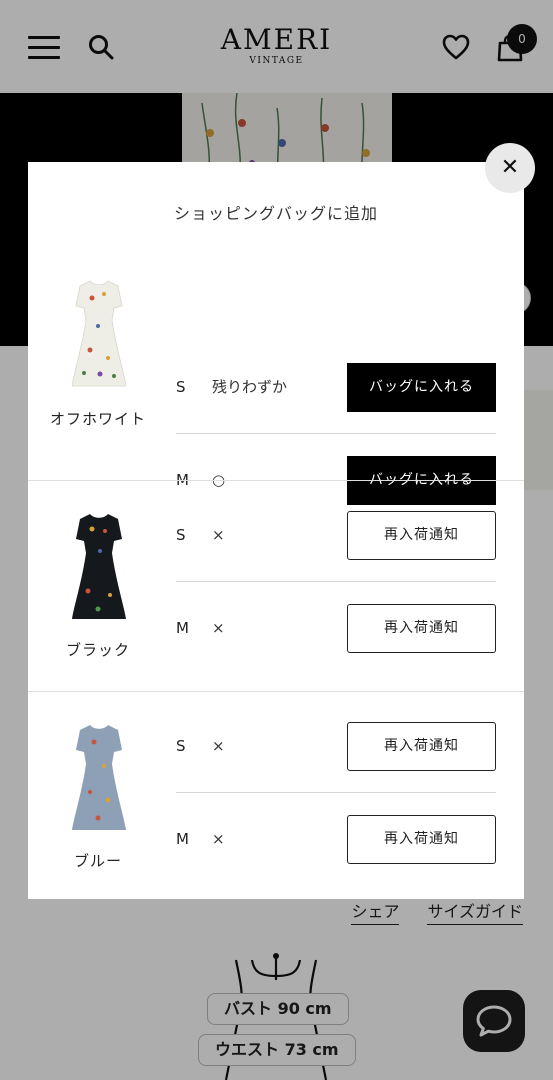 Image resolution: width=553 pixels, height=1080 pixels. I want to click on modal-title: ショッピングバッグに追加, so click(275, 213).